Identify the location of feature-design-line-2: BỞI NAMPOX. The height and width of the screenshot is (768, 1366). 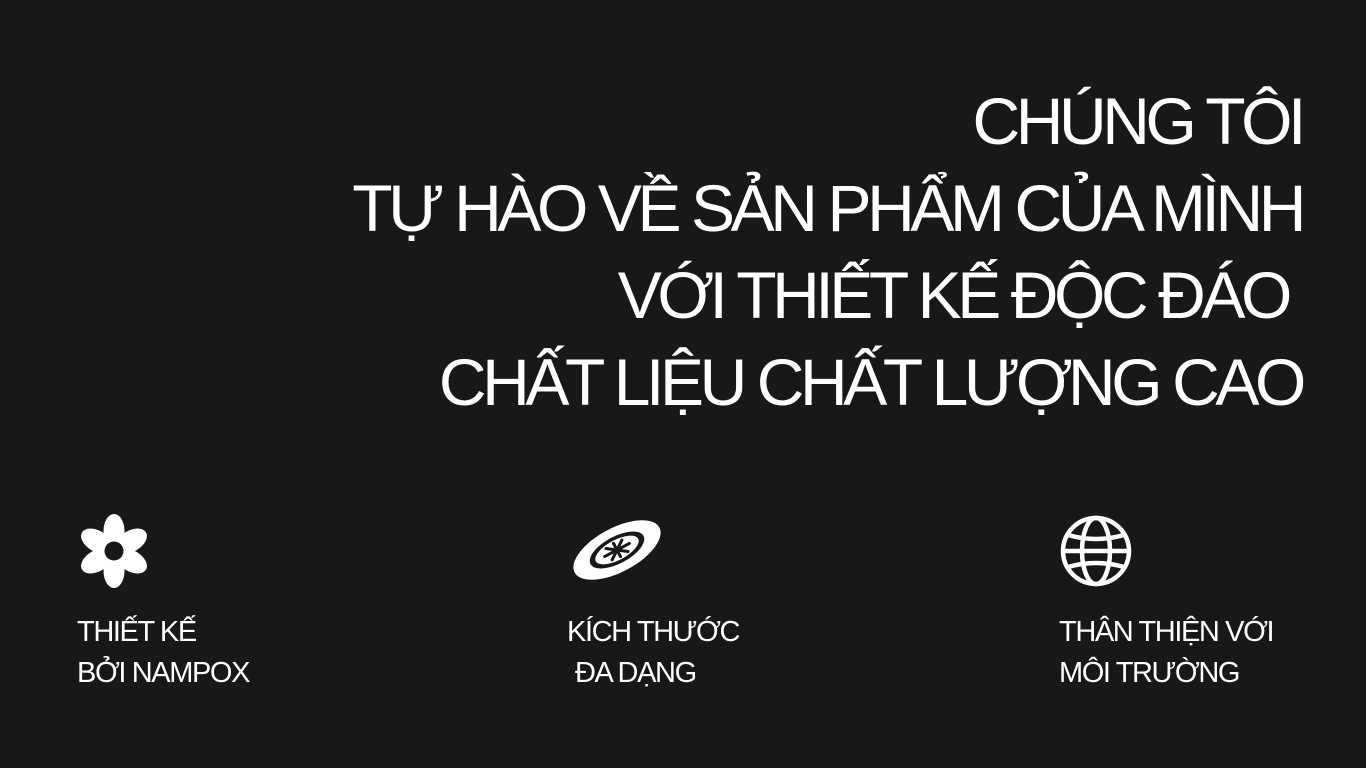
(163, 673).